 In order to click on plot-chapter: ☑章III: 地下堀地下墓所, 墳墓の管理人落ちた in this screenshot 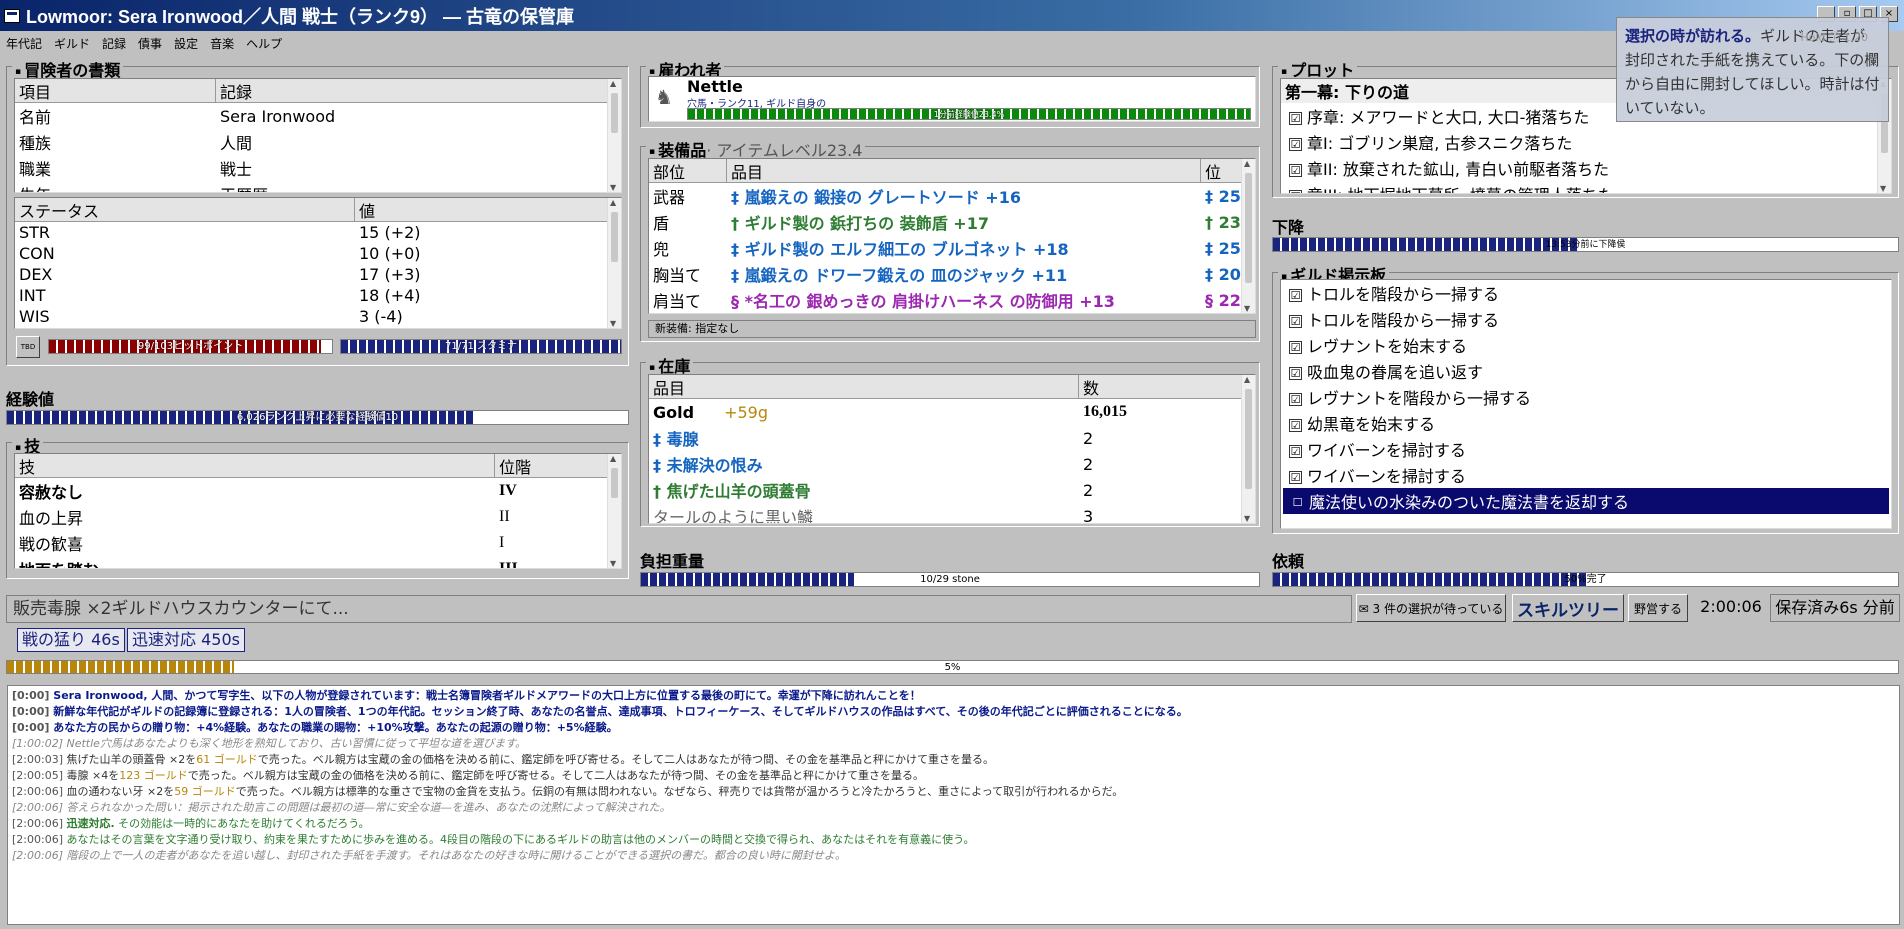, I will do `click(1586, 187)`.